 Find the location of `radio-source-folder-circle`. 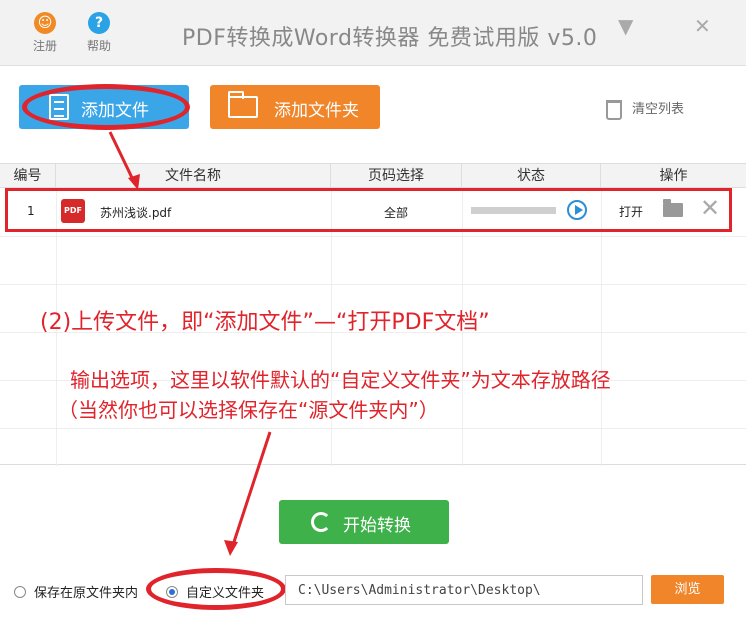

radio-source-folder-circle is located at coordinates (20, 592).